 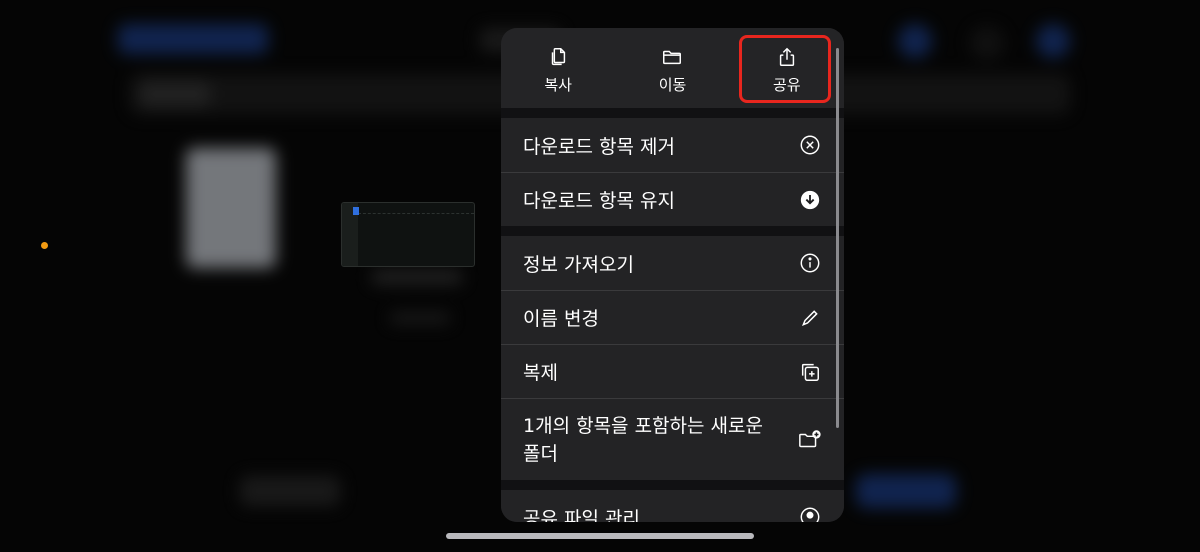 What do you see at coordinates (810, 318) in the screenshot?
I see `pencil-icon` at bounding box center [810, 318].